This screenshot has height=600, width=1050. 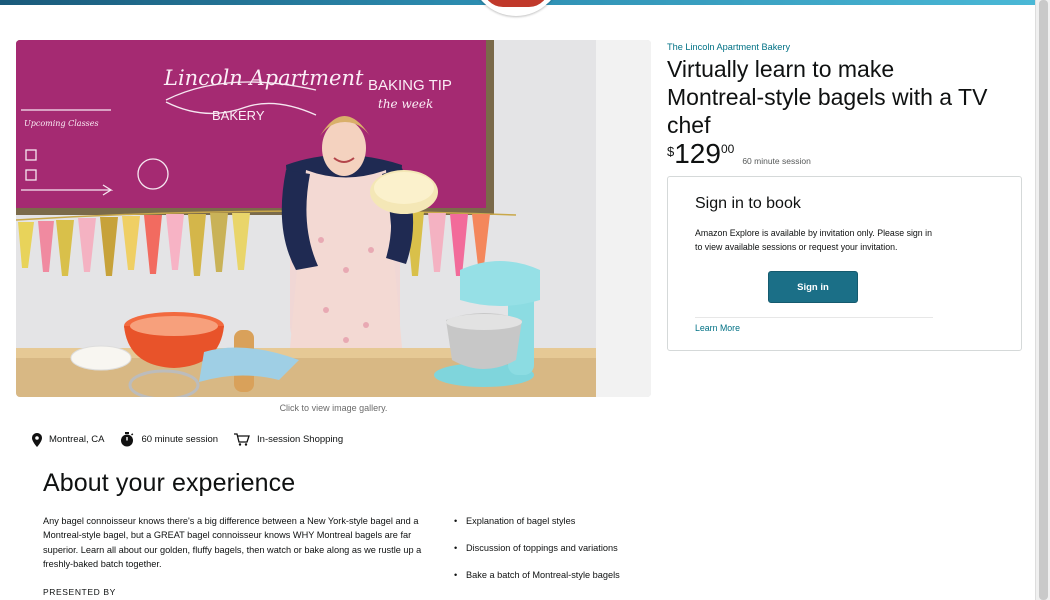 I want to click on price-session-length: 60 minute session, so click(x=776, y=161).